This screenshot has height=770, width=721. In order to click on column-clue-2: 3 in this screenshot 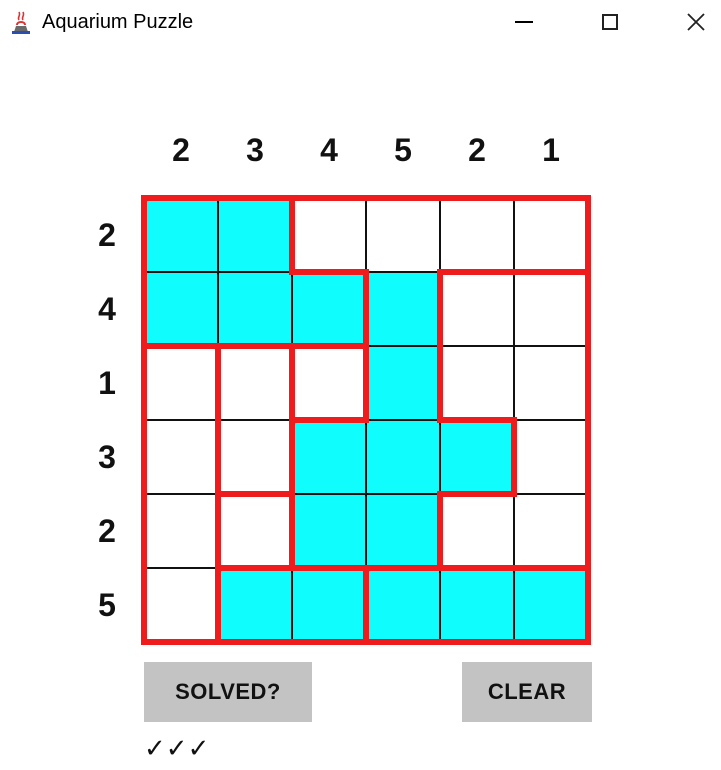, I will do `click(255, 150)`.